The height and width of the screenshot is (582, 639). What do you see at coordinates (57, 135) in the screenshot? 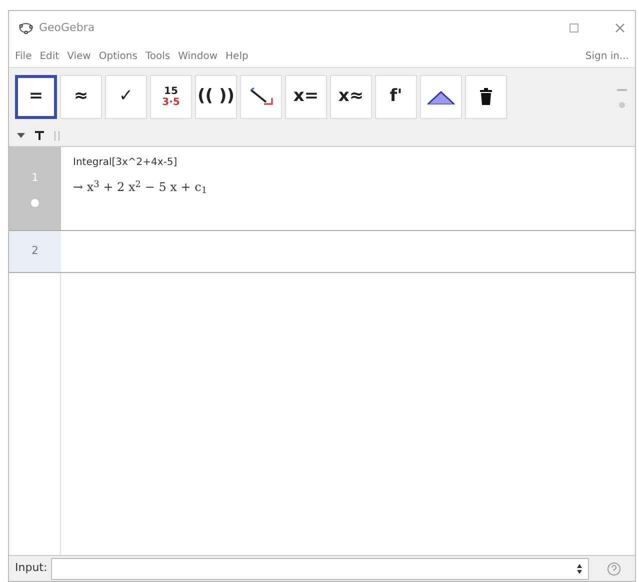
I see `grip-icon` at bounding box center [57, 135].